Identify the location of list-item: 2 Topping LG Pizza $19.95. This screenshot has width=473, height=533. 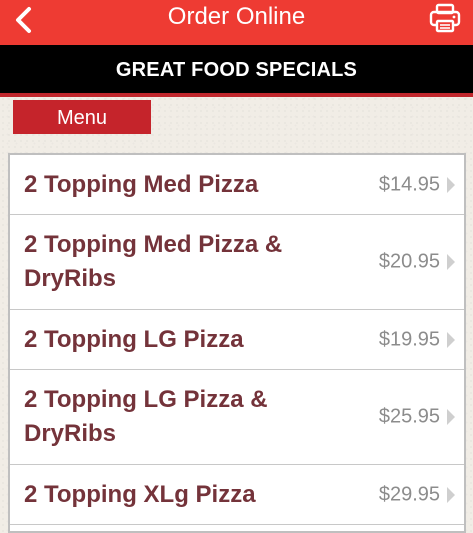
(237, 340).